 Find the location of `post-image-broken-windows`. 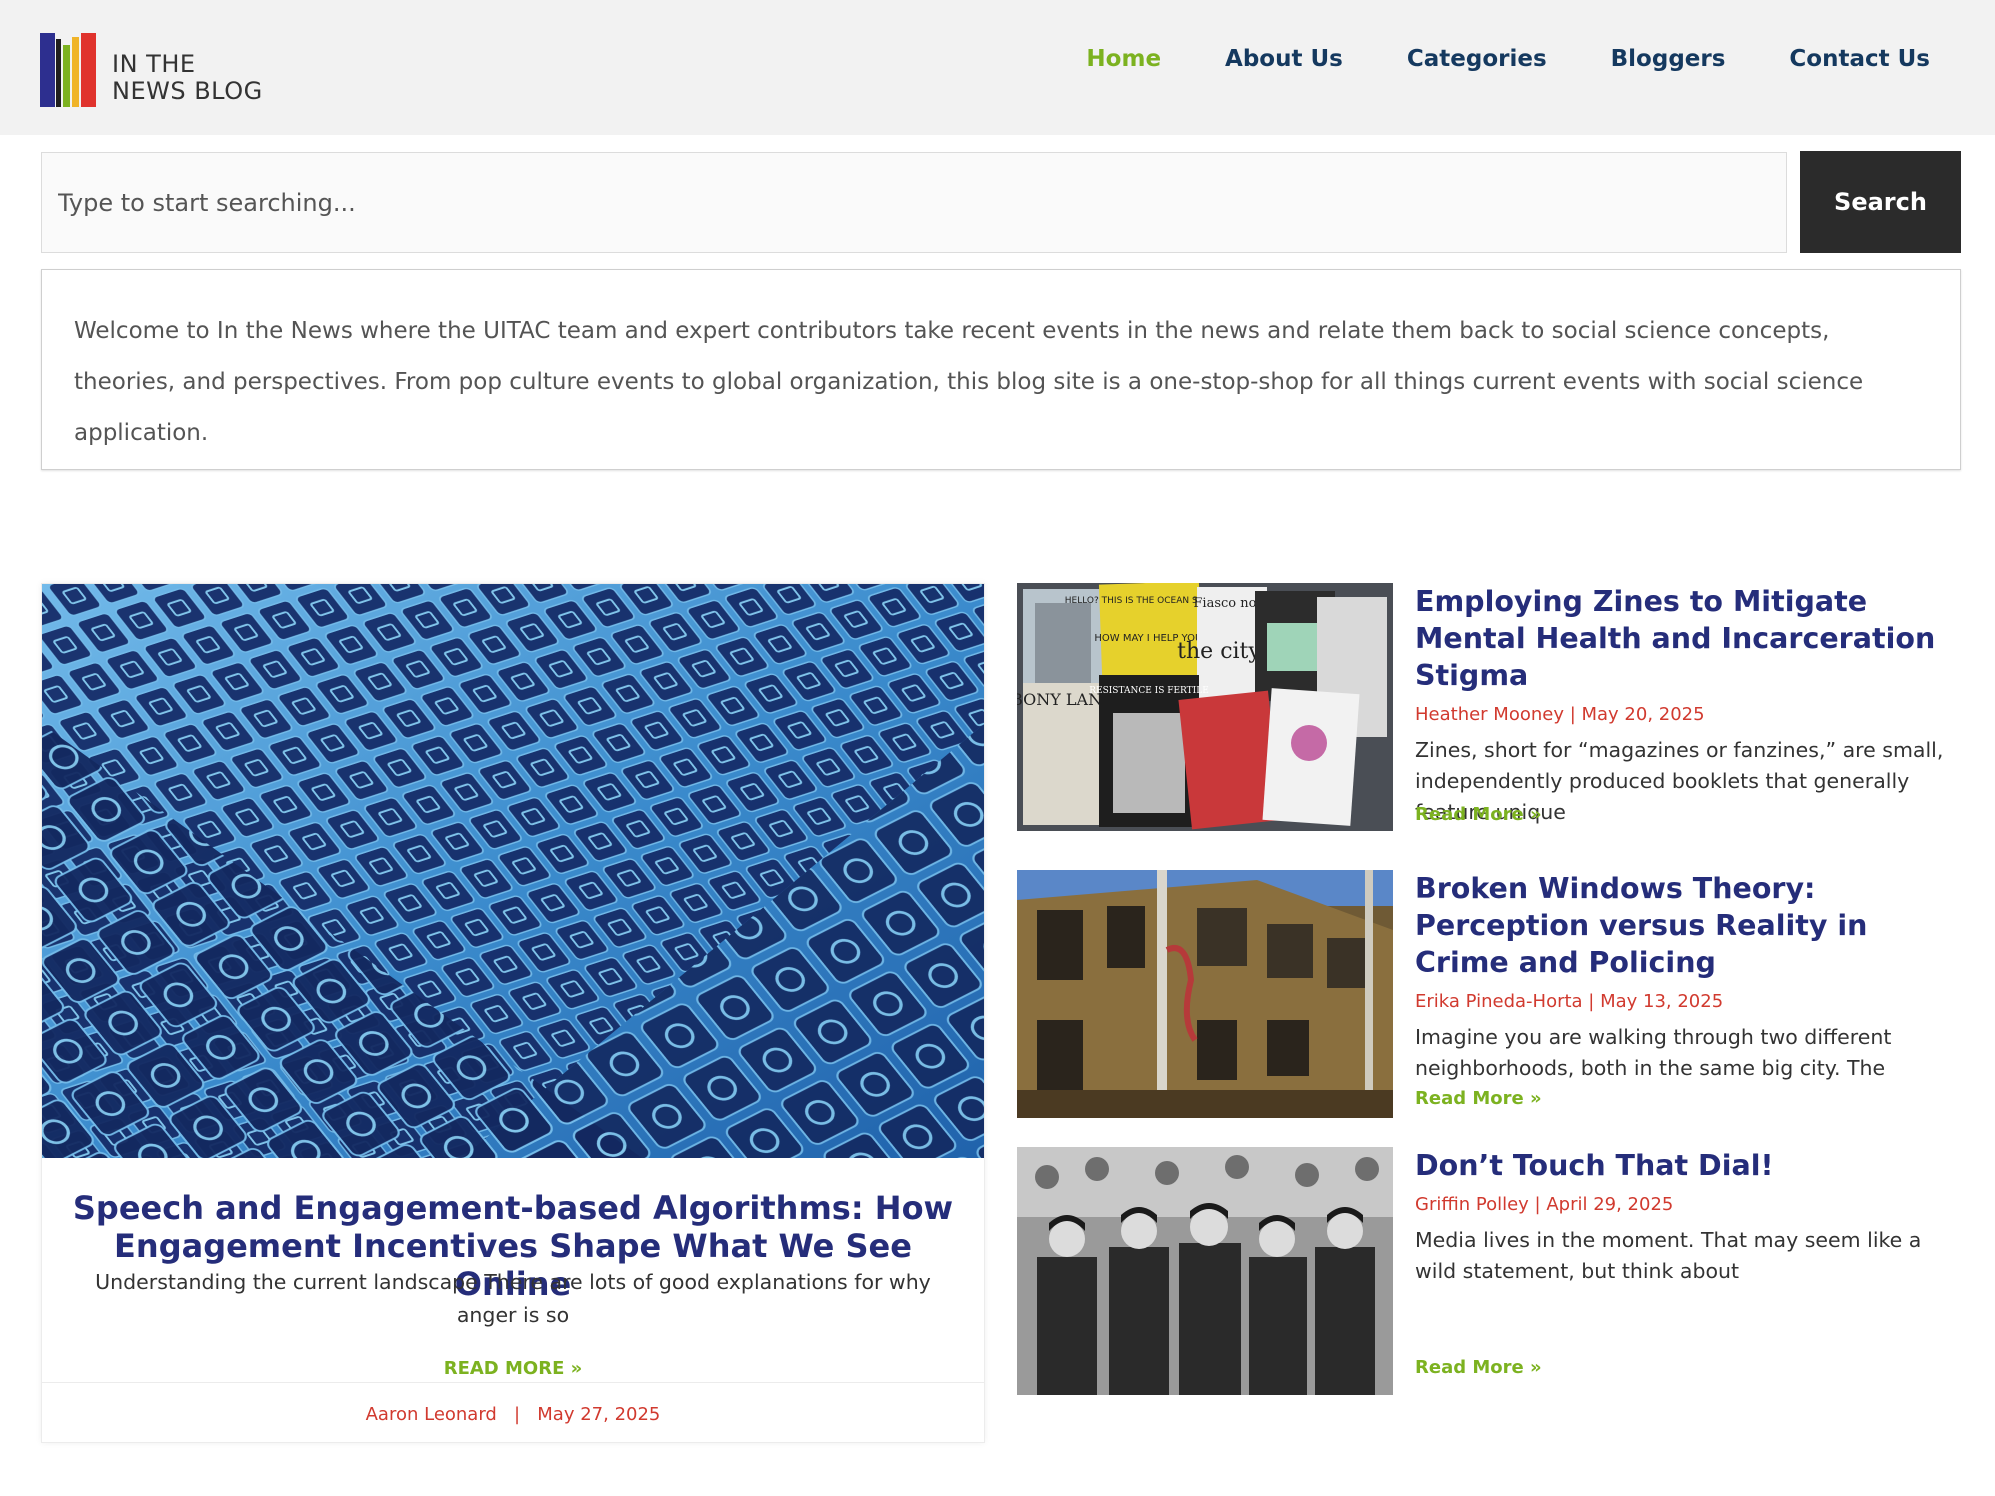

post-image-broken-windows is located at coordinates (1205, 994).